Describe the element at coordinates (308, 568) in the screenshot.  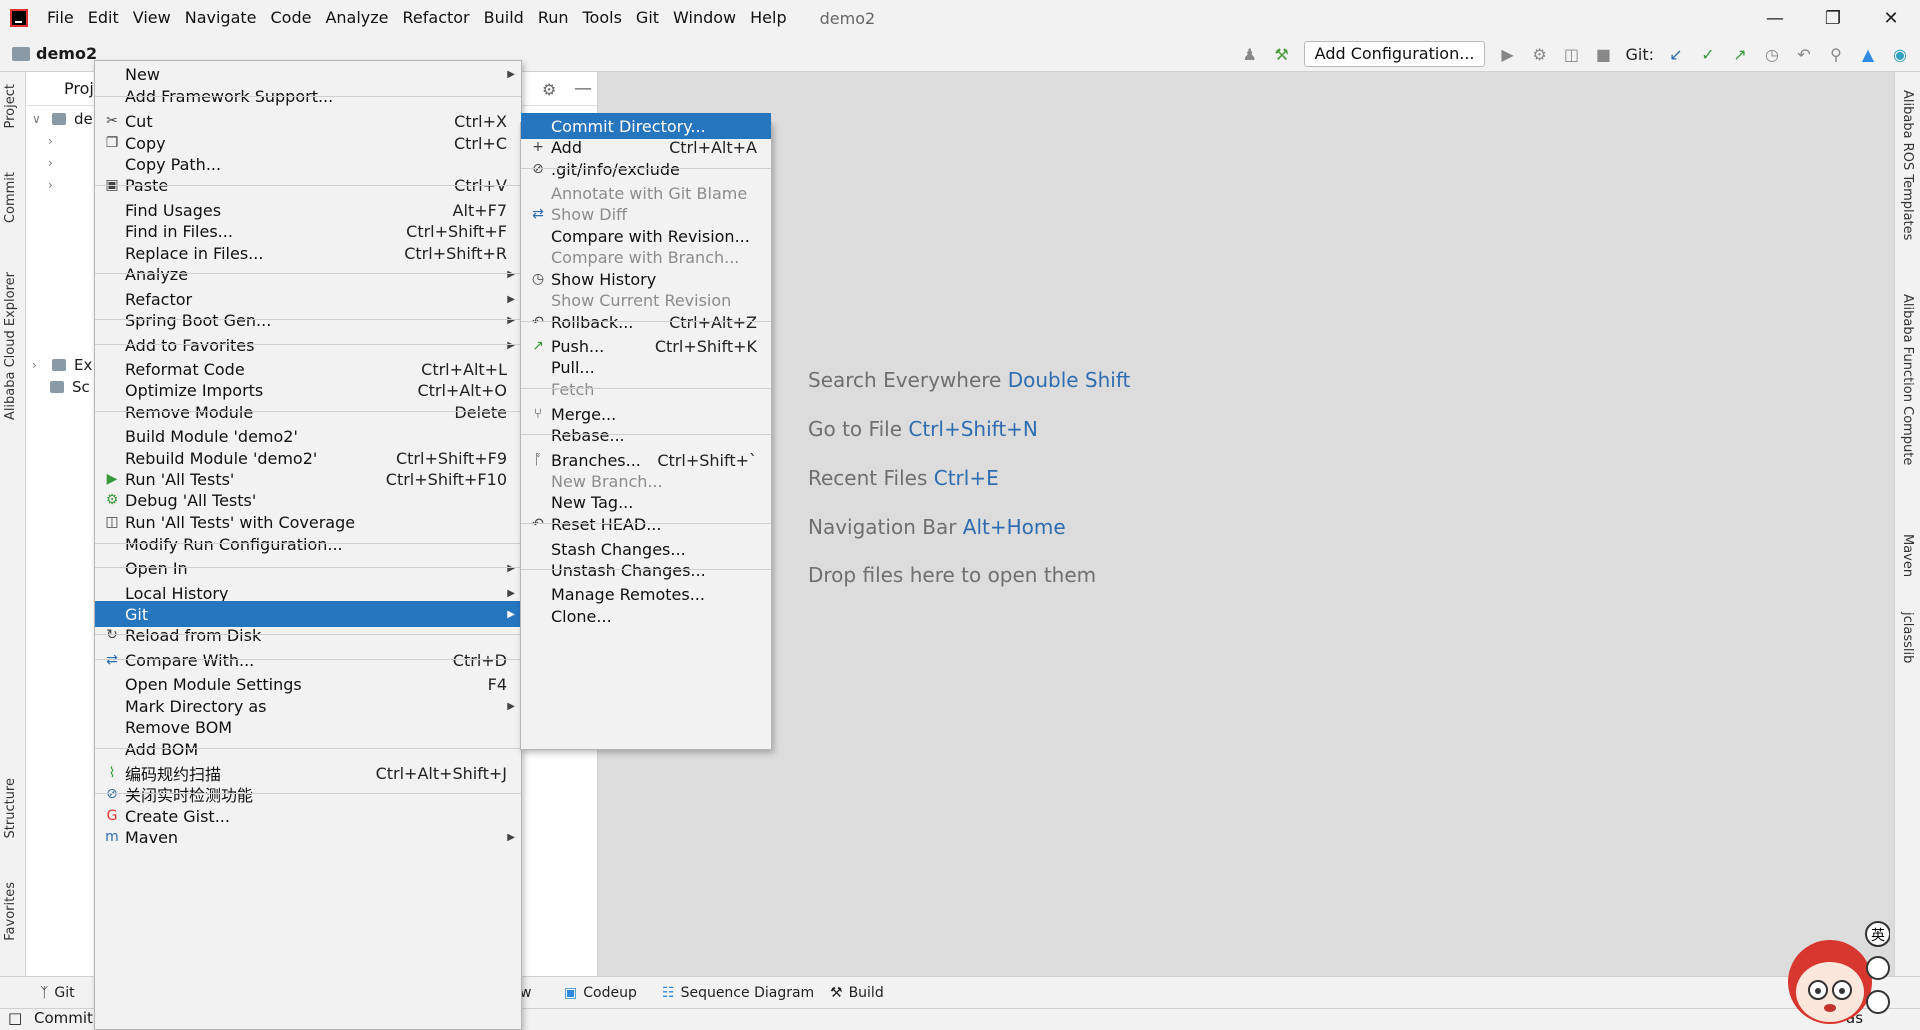
I see `menu-item-open-in: Open In ▶` at that location.